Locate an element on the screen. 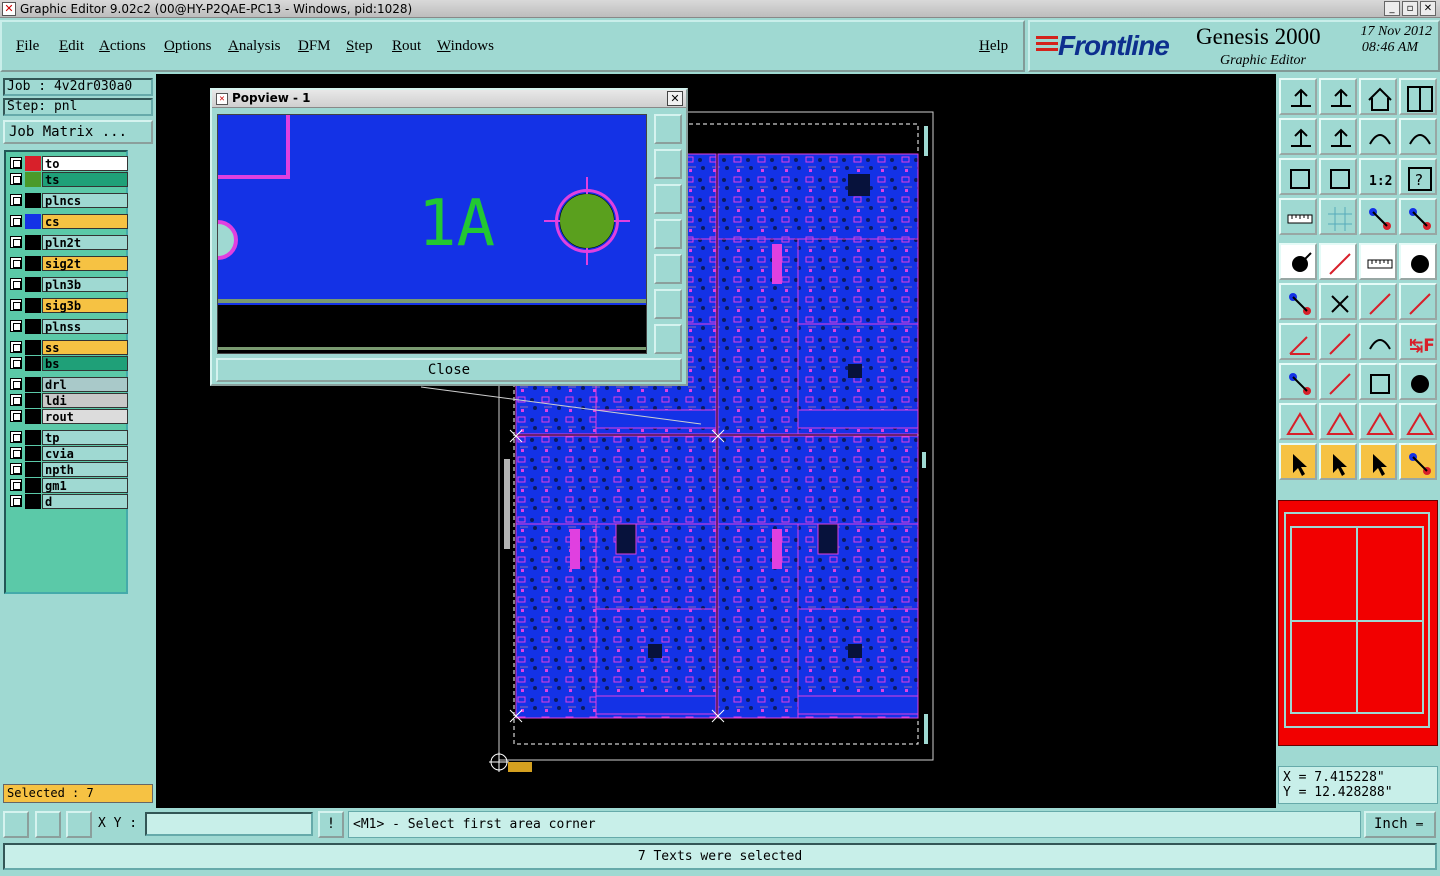 The width and height of the screenshot is (1440, 876). grid-icon is located at coordinates (1338, 216).